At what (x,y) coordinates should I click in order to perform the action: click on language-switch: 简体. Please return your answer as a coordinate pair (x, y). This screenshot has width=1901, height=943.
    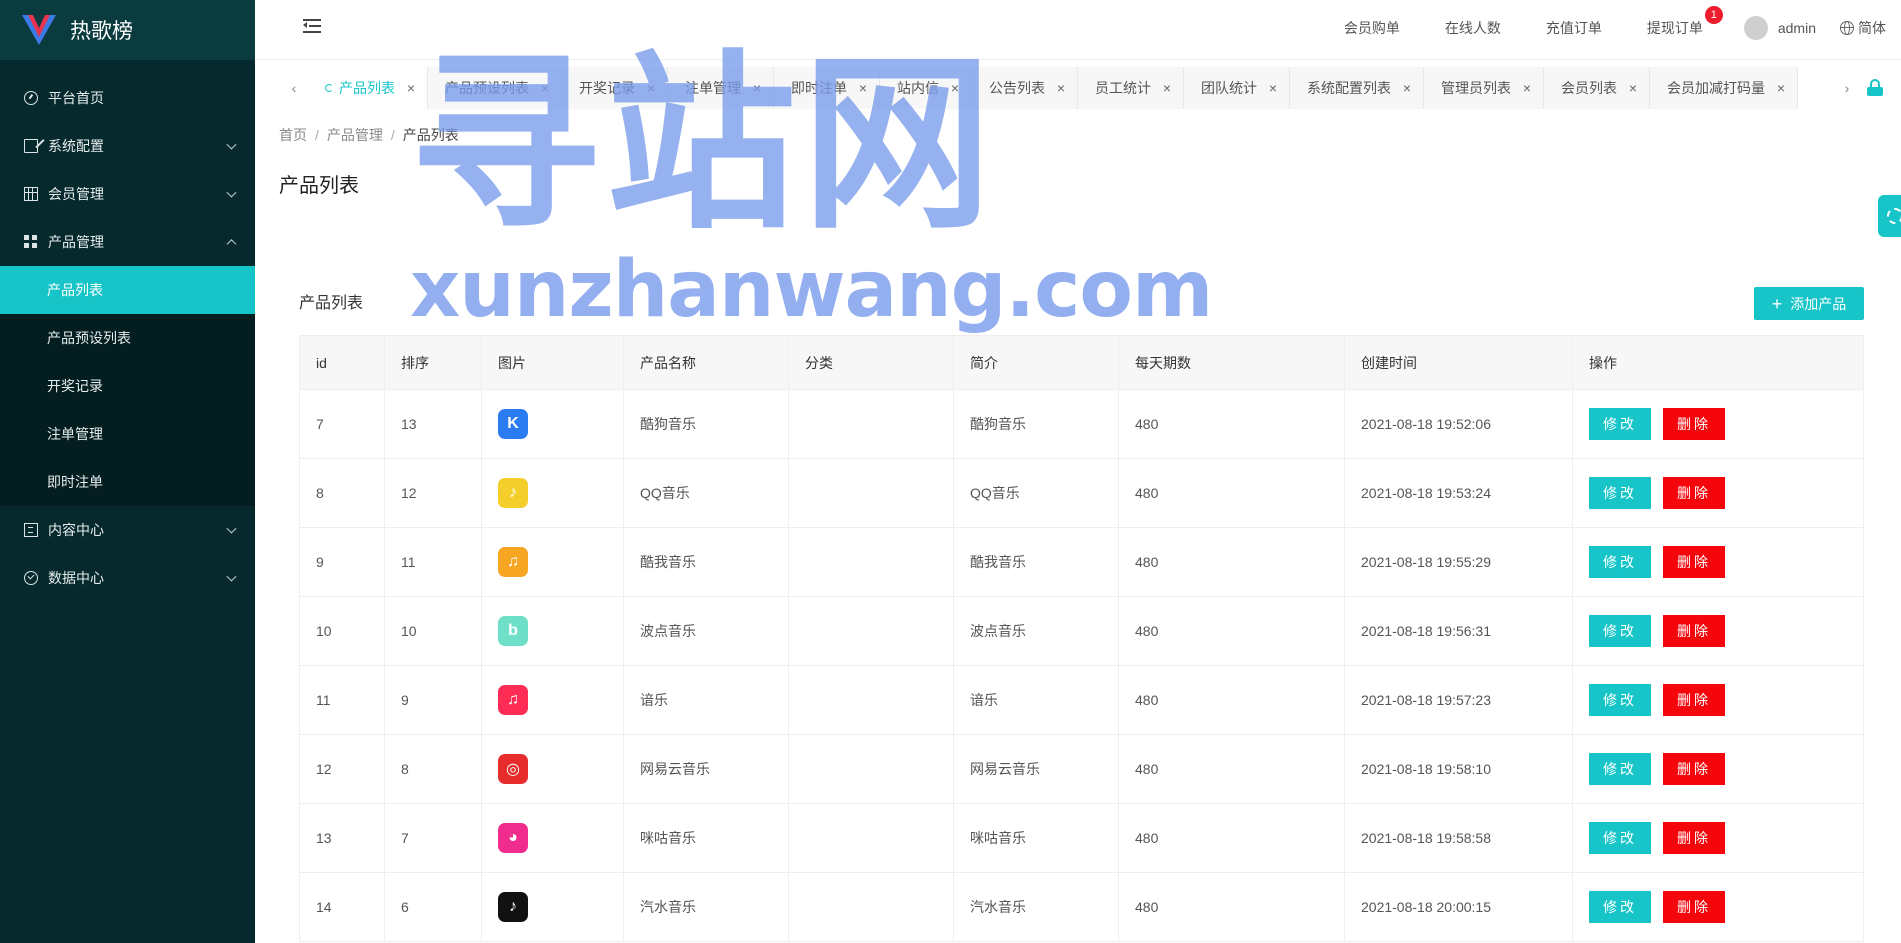
    Looking at the image, I should click on (1863, 28).